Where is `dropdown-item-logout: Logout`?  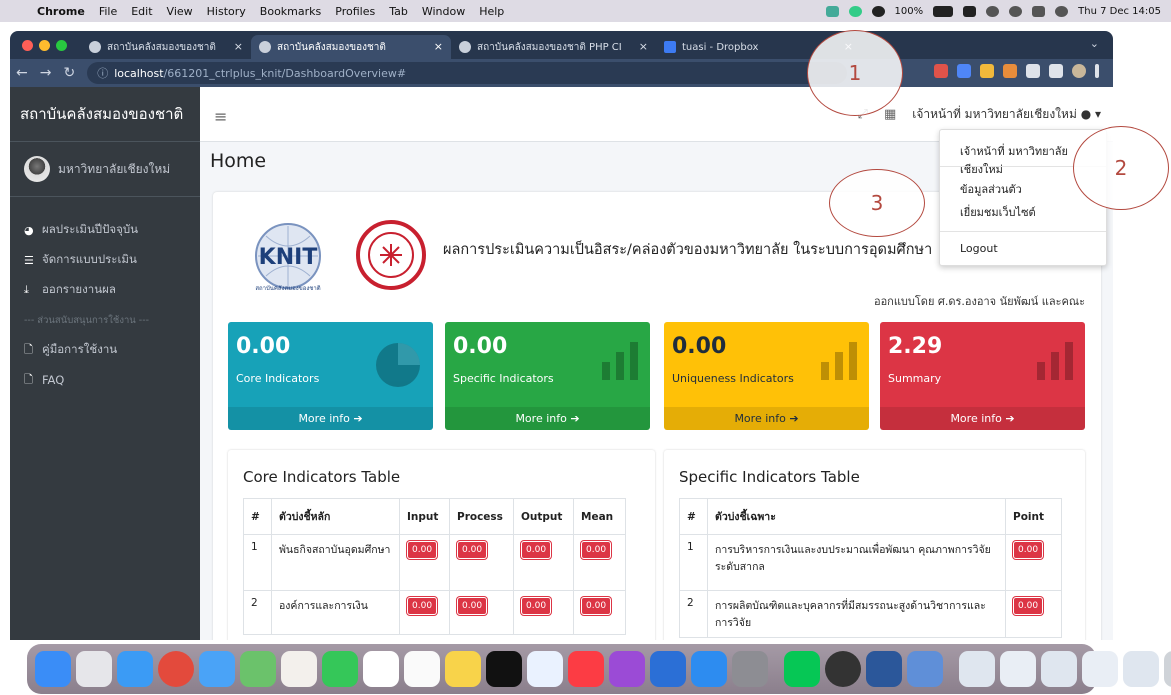
dropdown-item-logout: Logout is located at coordinates (979, 248).